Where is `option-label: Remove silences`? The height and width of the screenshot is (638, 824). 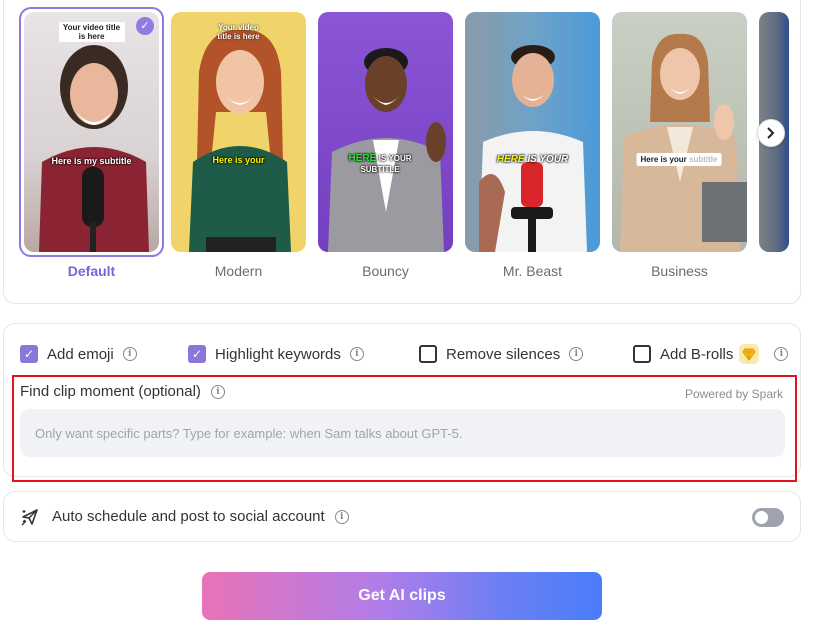
option-label: Remove silences is located at coordinates (503, 354).